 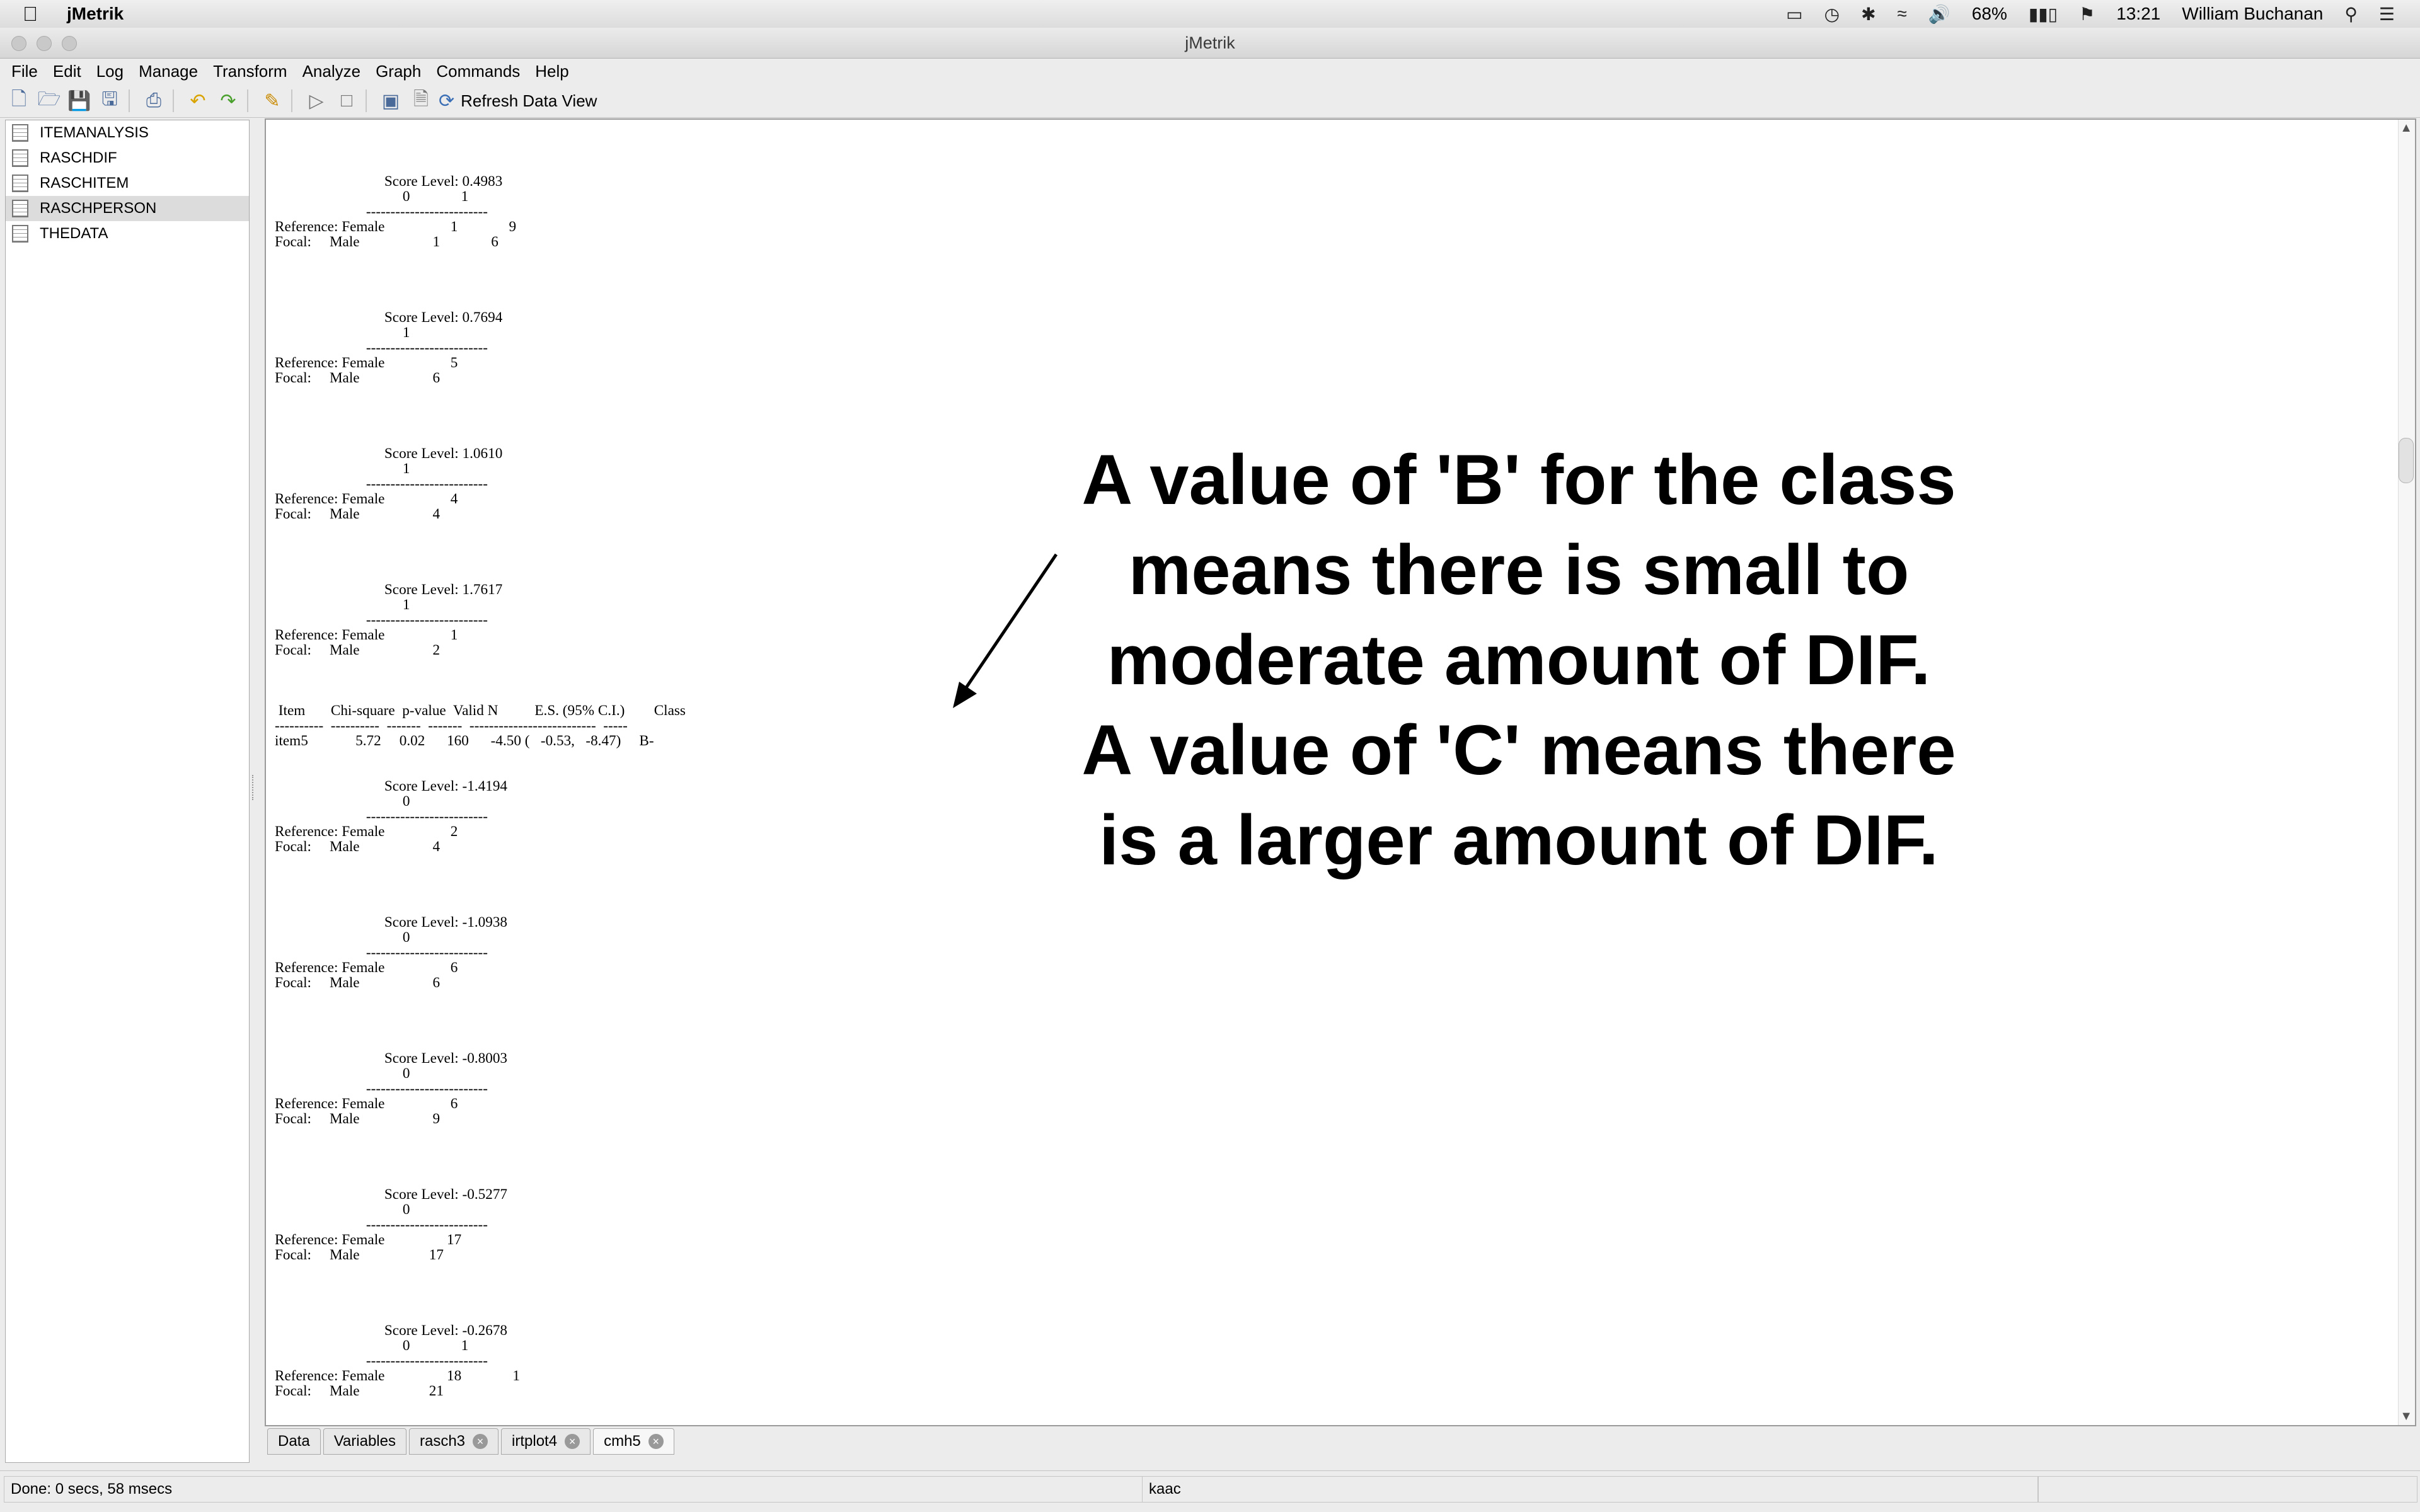 I want to click on tab-data: Data, so click(x=294, y=1441).